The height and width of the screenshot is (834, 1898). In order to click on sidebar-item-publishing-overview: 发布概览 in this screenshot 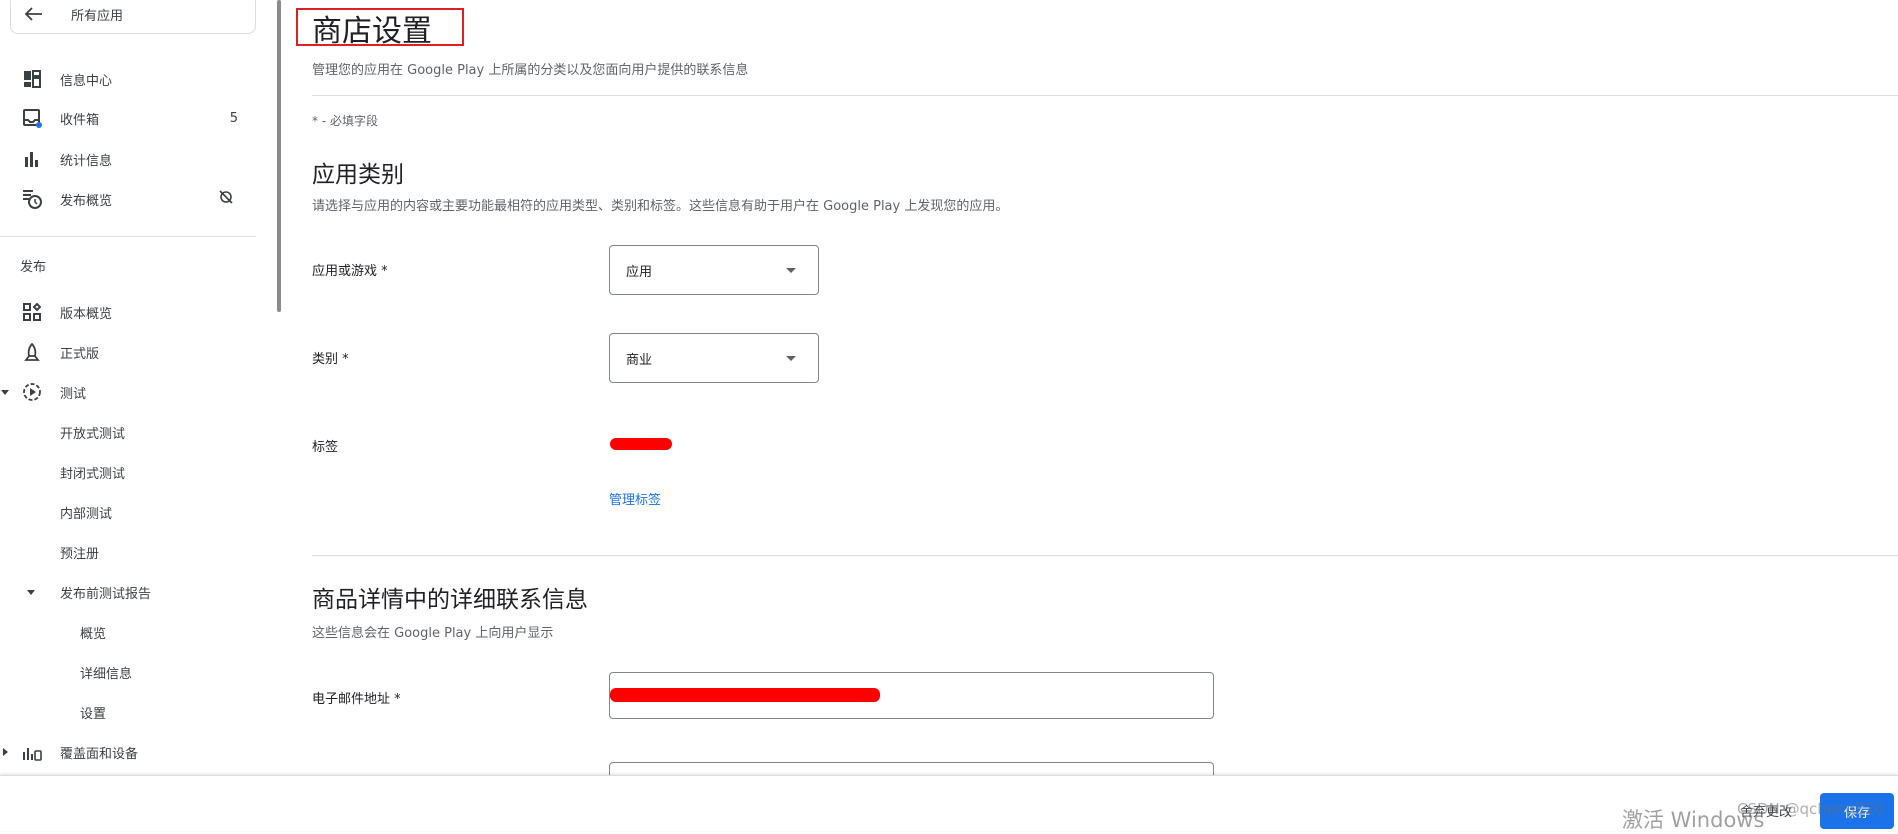, I will do `click(125, 199)`.